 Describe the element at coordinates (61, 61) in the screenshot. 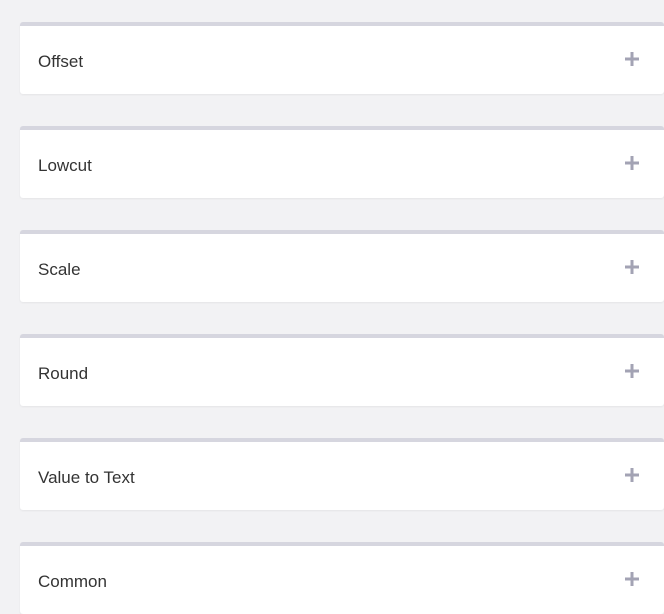

I see `panel-title: Offset` at that location.